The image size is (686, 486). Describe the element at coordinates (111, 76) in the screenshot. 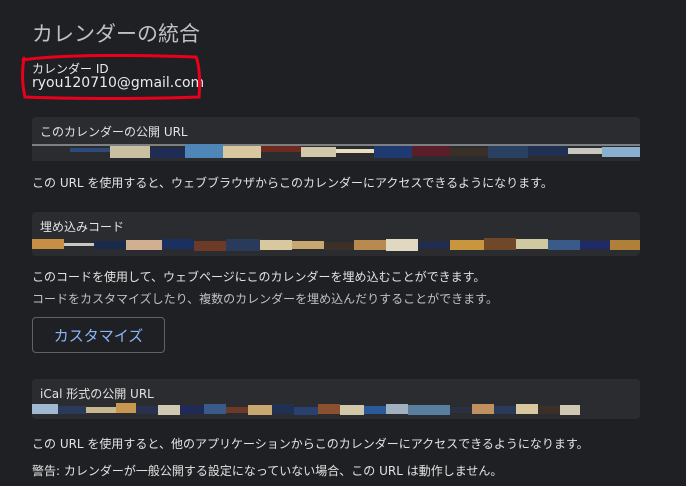

I see `red-highlight-annotation` at that location.